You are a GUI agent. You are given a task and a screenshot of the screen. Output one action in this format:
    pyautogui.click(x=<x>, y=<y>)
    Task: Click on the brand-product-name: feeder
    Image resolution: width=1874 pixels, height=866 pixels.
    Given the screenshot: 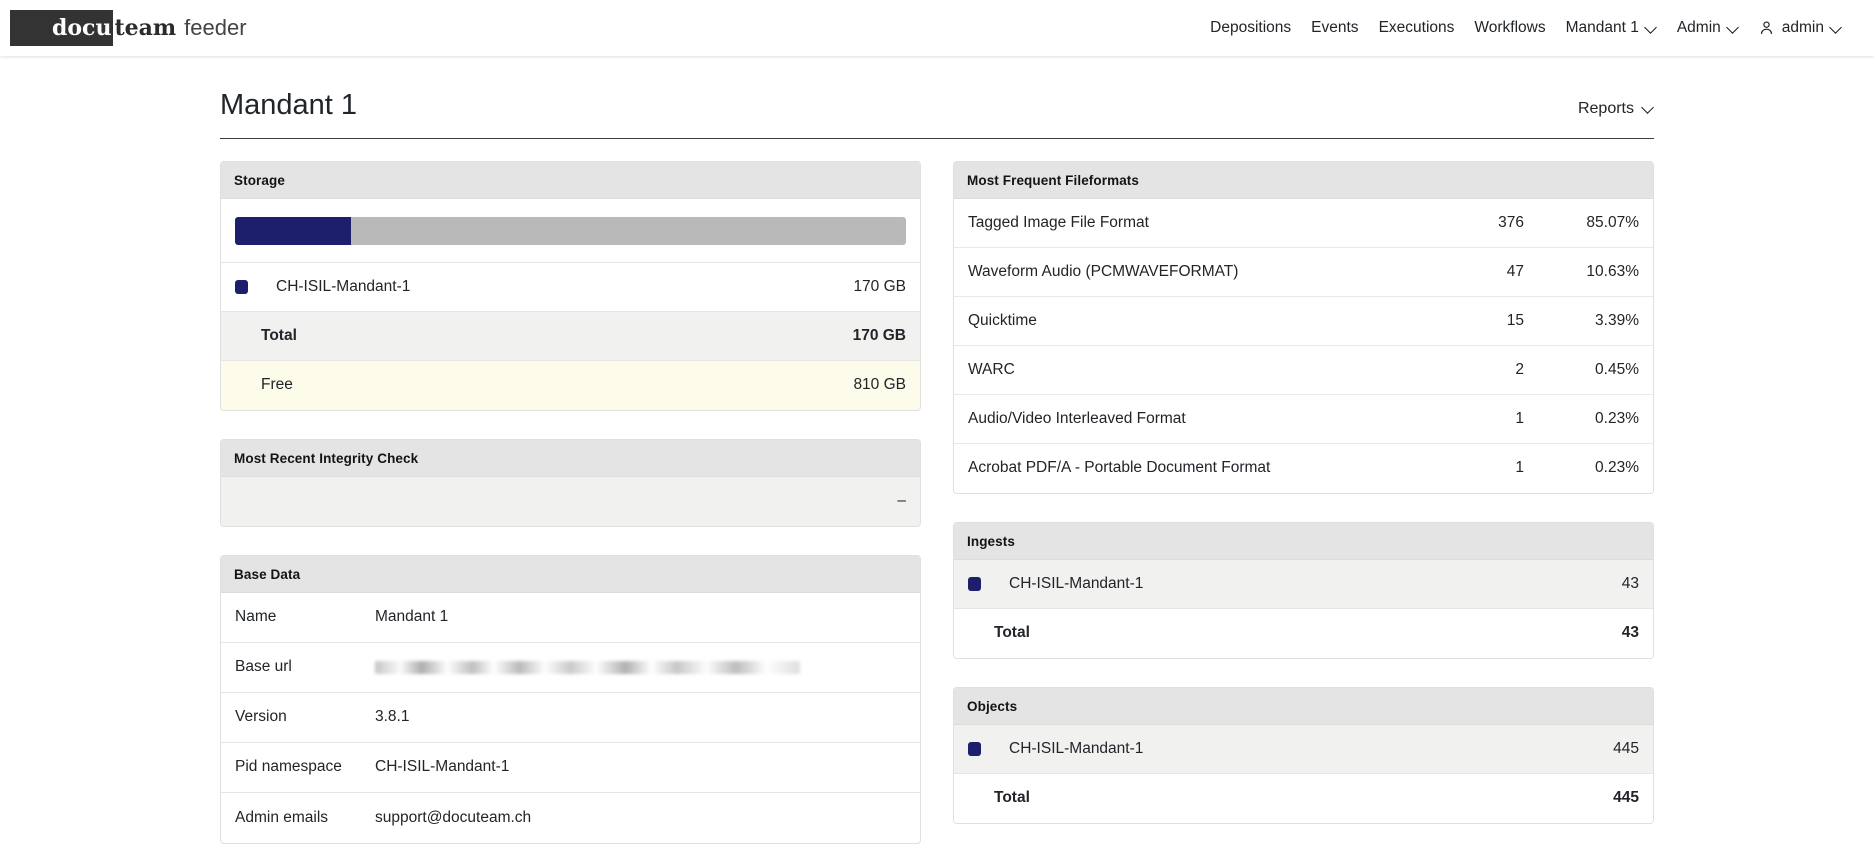 What is the action you would take?
    pyautogui.click(x=215, y=27)
    